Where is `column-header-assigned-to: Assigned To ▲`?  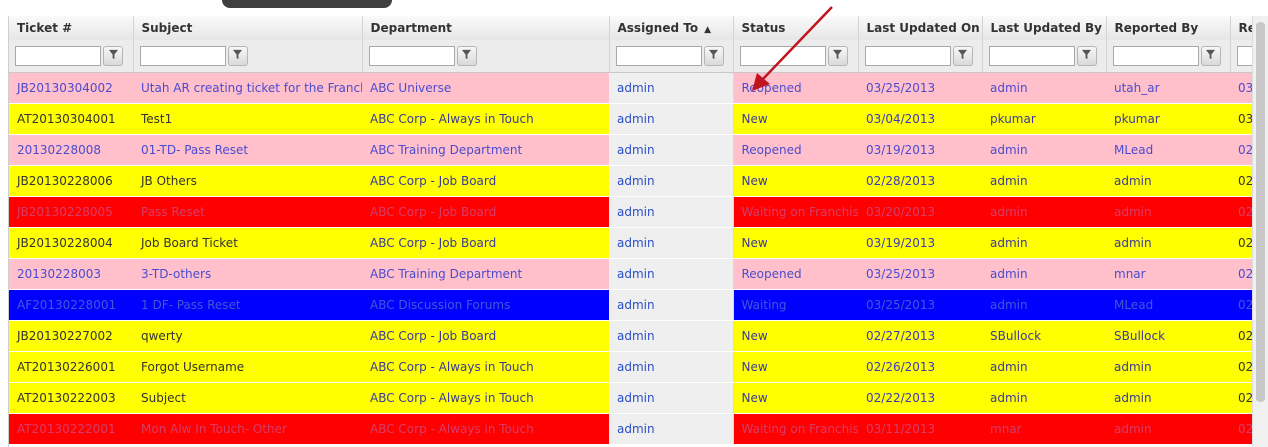
column-header-assigned-to: Assigned To ▲ is located at coordinates (671, 28).